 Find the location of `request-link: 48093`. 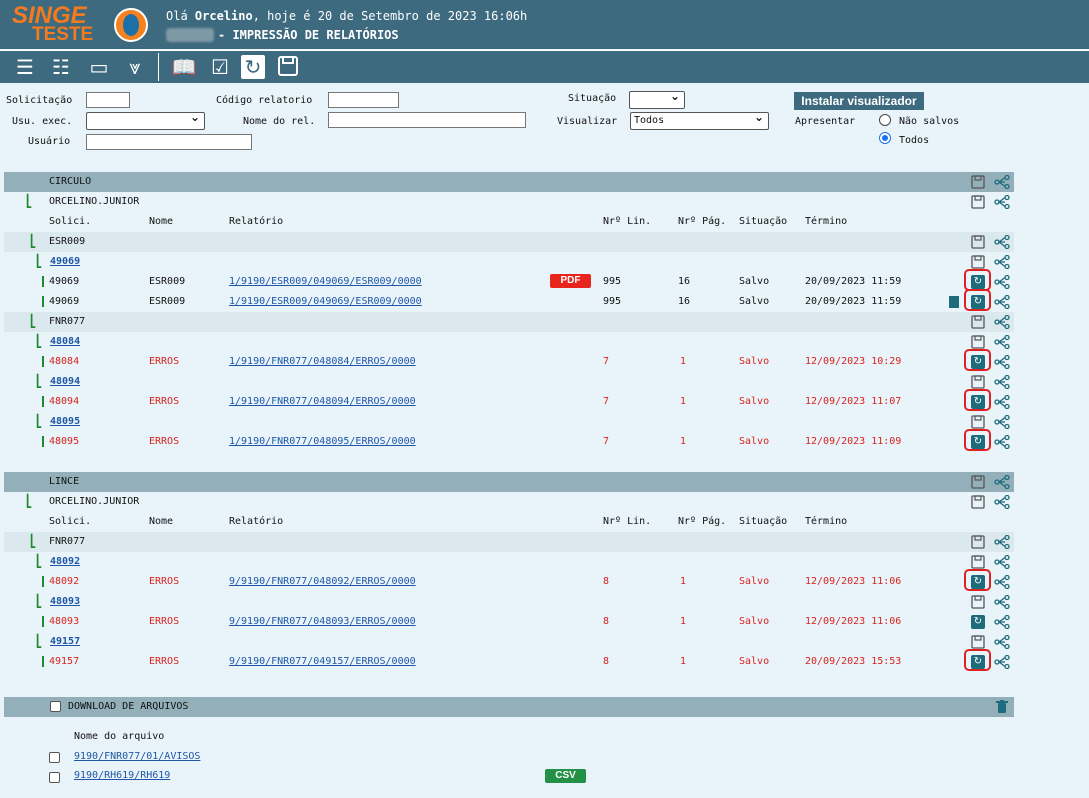

request-link: 48093 is located at coordinates (65, 601).